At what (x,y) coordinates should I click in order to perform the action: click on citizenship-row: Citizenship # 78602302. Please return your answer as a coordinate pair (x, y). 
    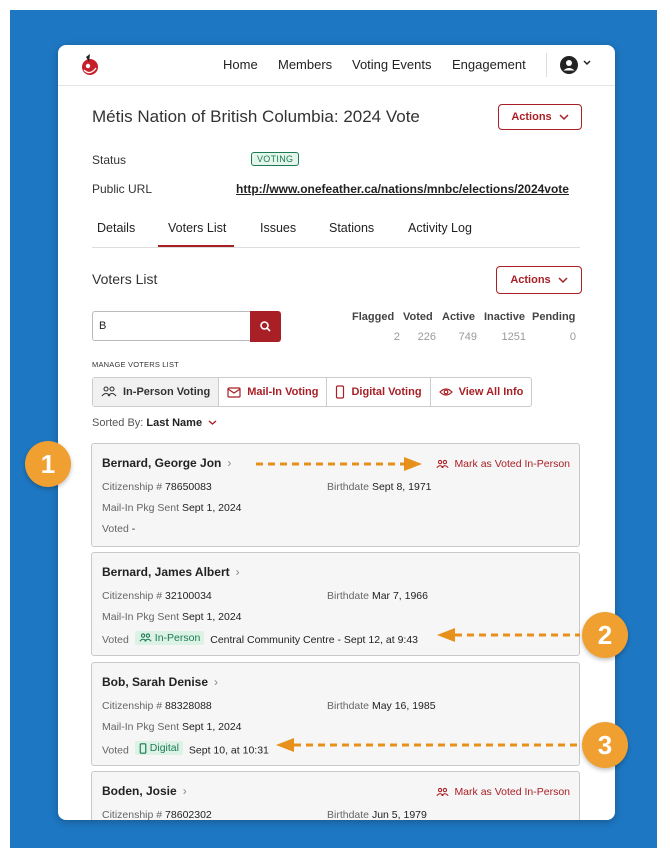
    Looking at the image, I should click on (157, 814).